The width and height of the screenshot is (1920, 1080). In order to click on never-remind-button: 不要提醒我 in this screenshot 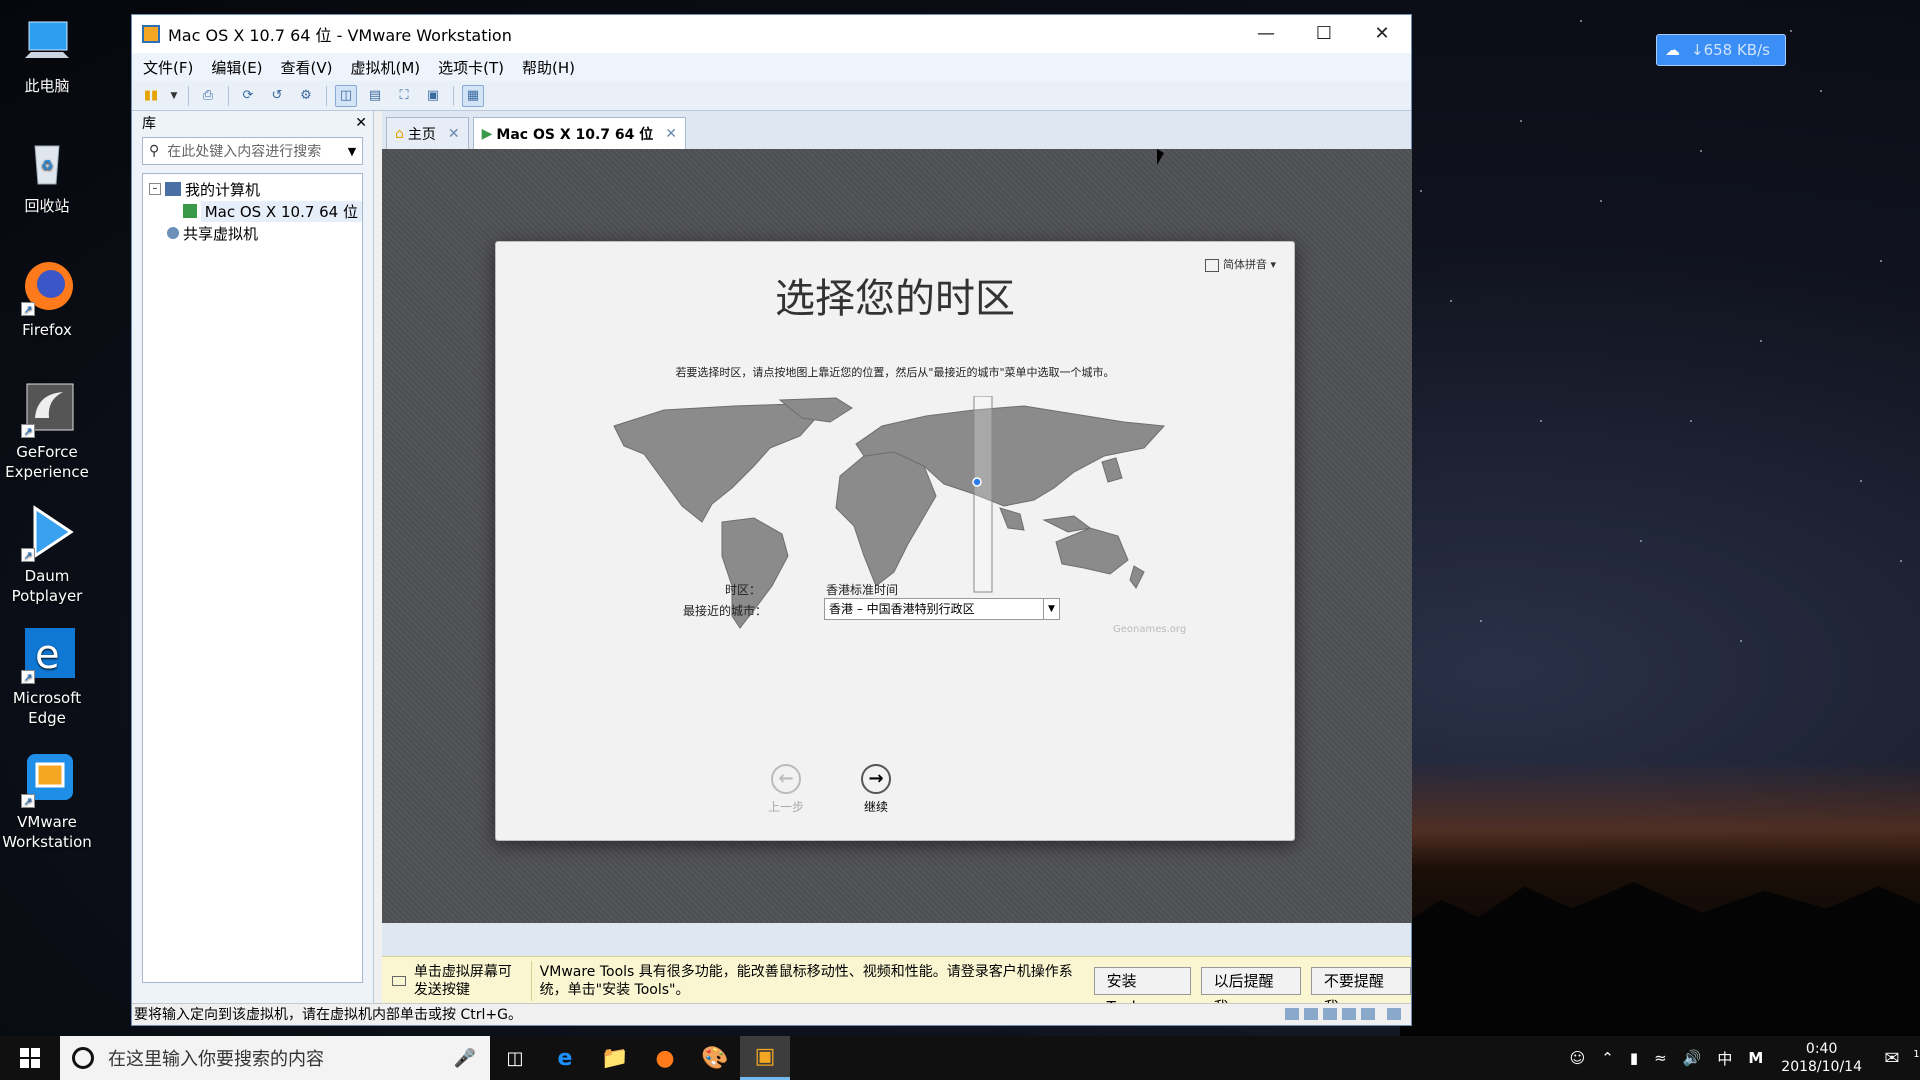, I will do `click(1361, 991)`.